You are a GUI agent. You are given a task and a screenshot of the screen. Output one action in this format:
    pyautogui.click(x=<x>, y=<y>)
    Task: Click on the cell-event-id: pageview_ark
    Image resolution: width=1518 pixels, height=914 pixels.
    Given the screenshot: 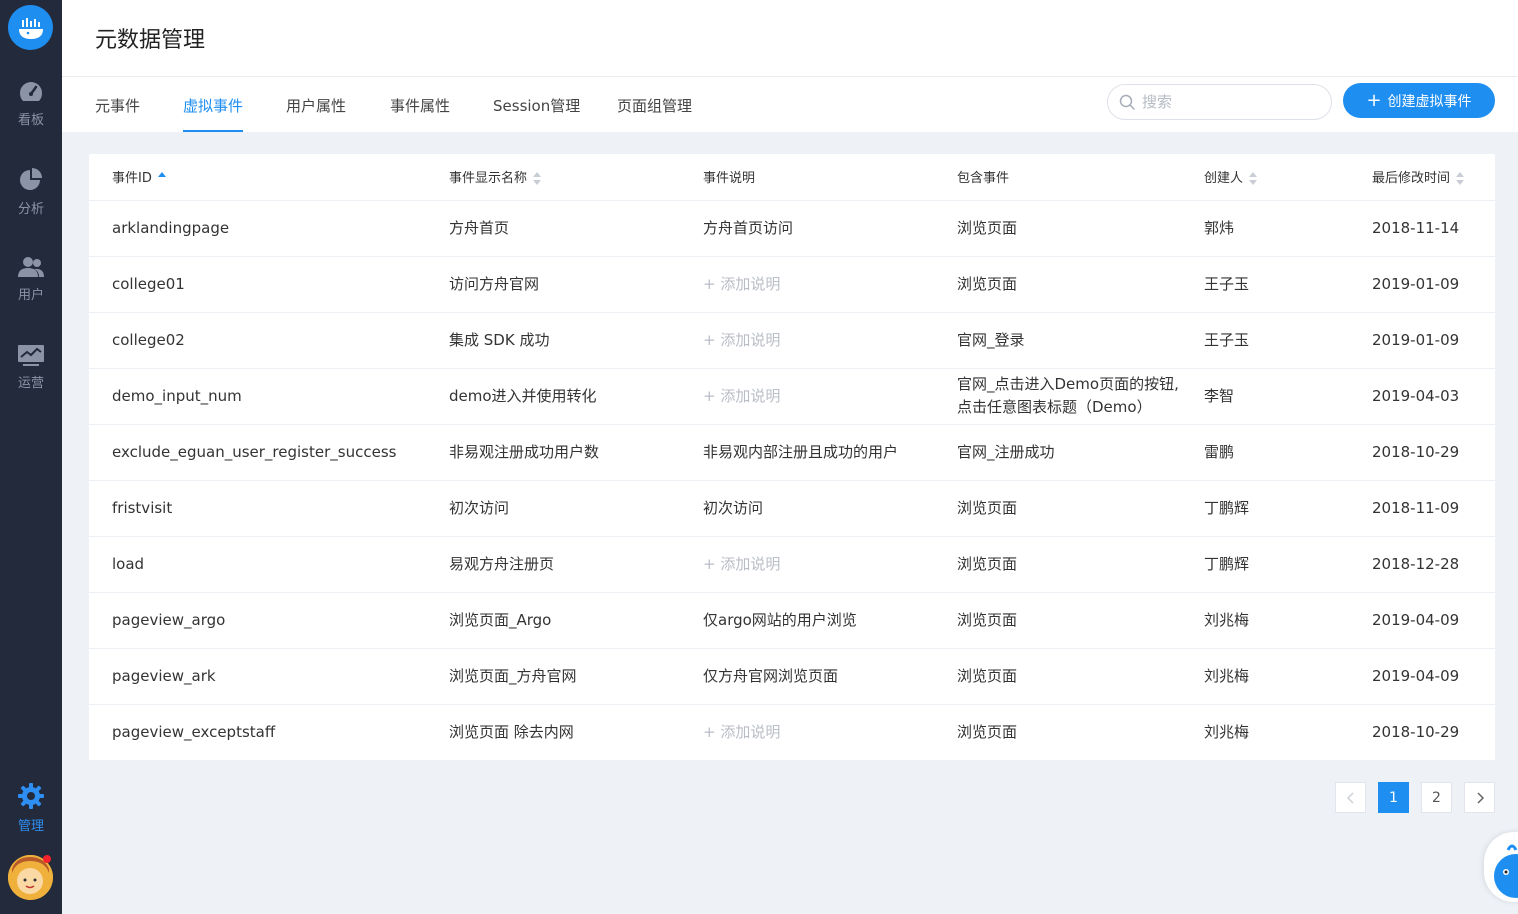 What is the action you would take?
    pyautogui.click(x=257, y=676)
    